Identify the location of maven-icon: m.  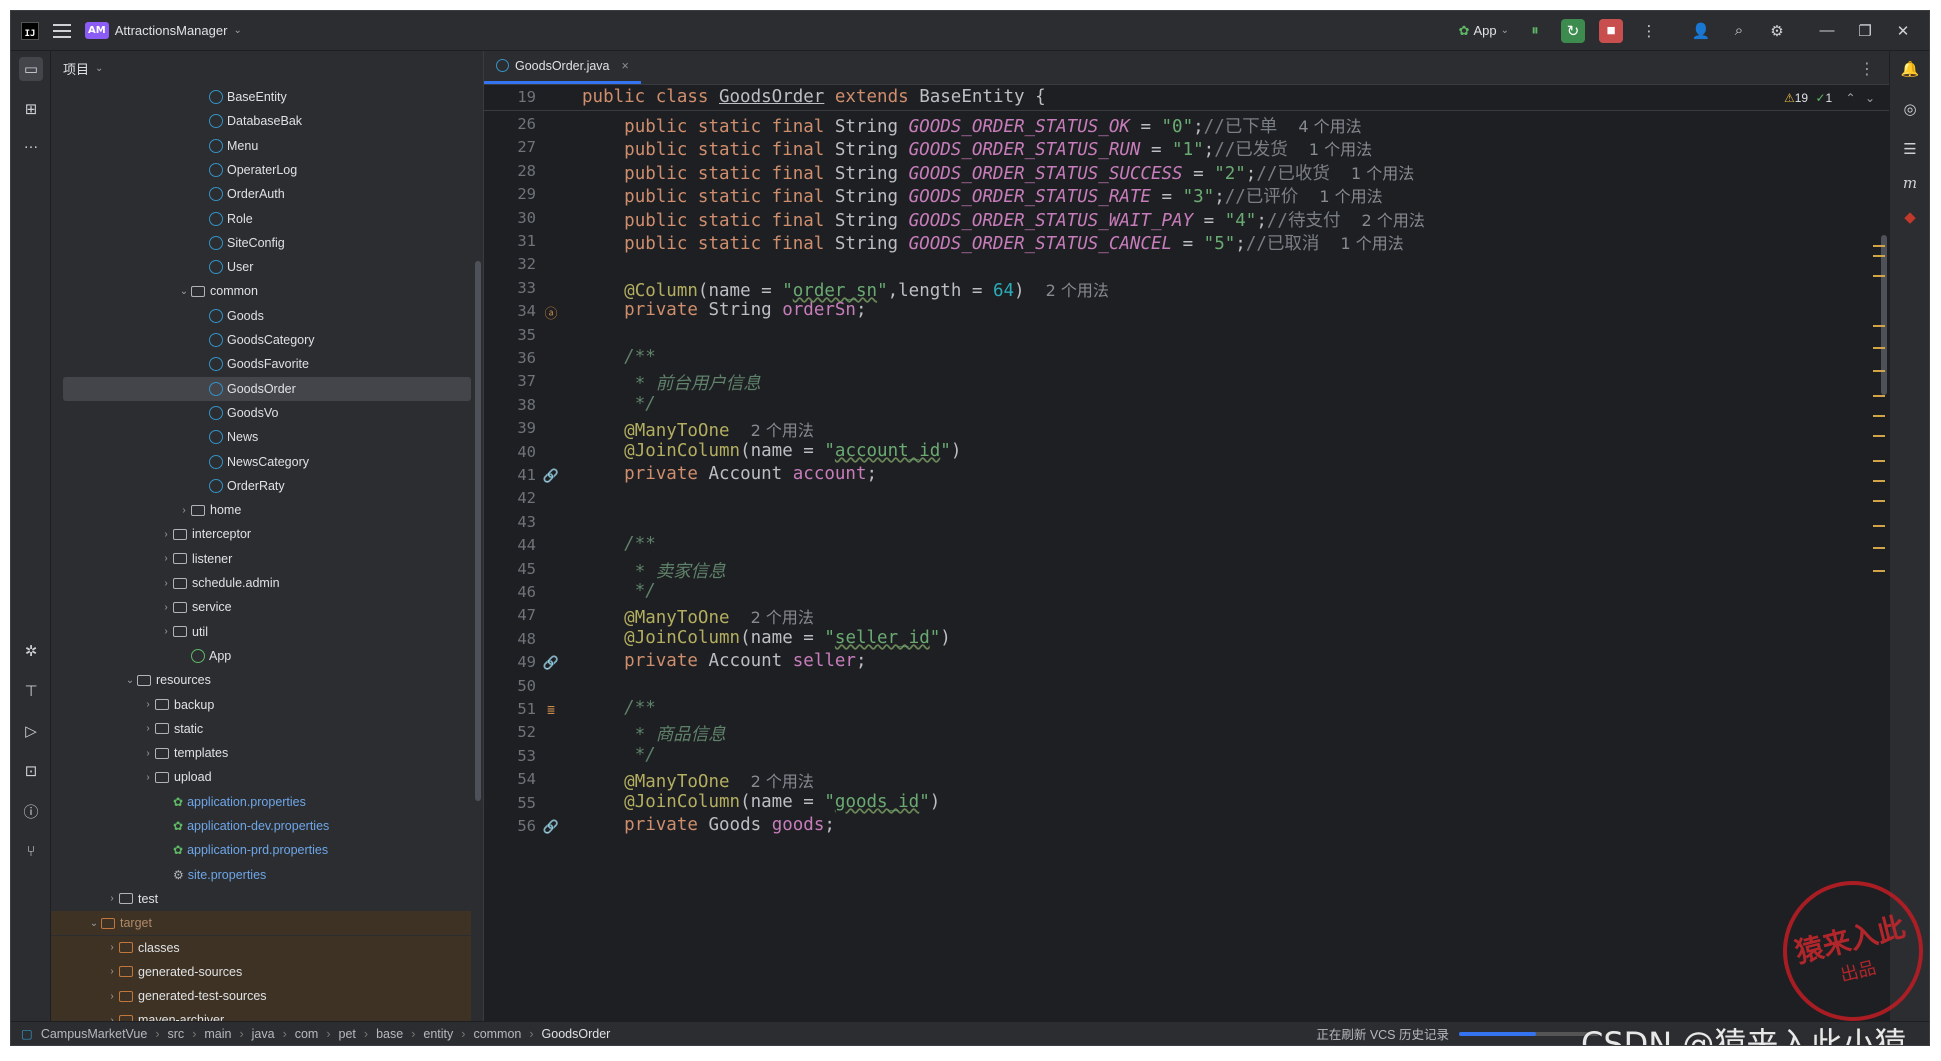
(1910, 183).